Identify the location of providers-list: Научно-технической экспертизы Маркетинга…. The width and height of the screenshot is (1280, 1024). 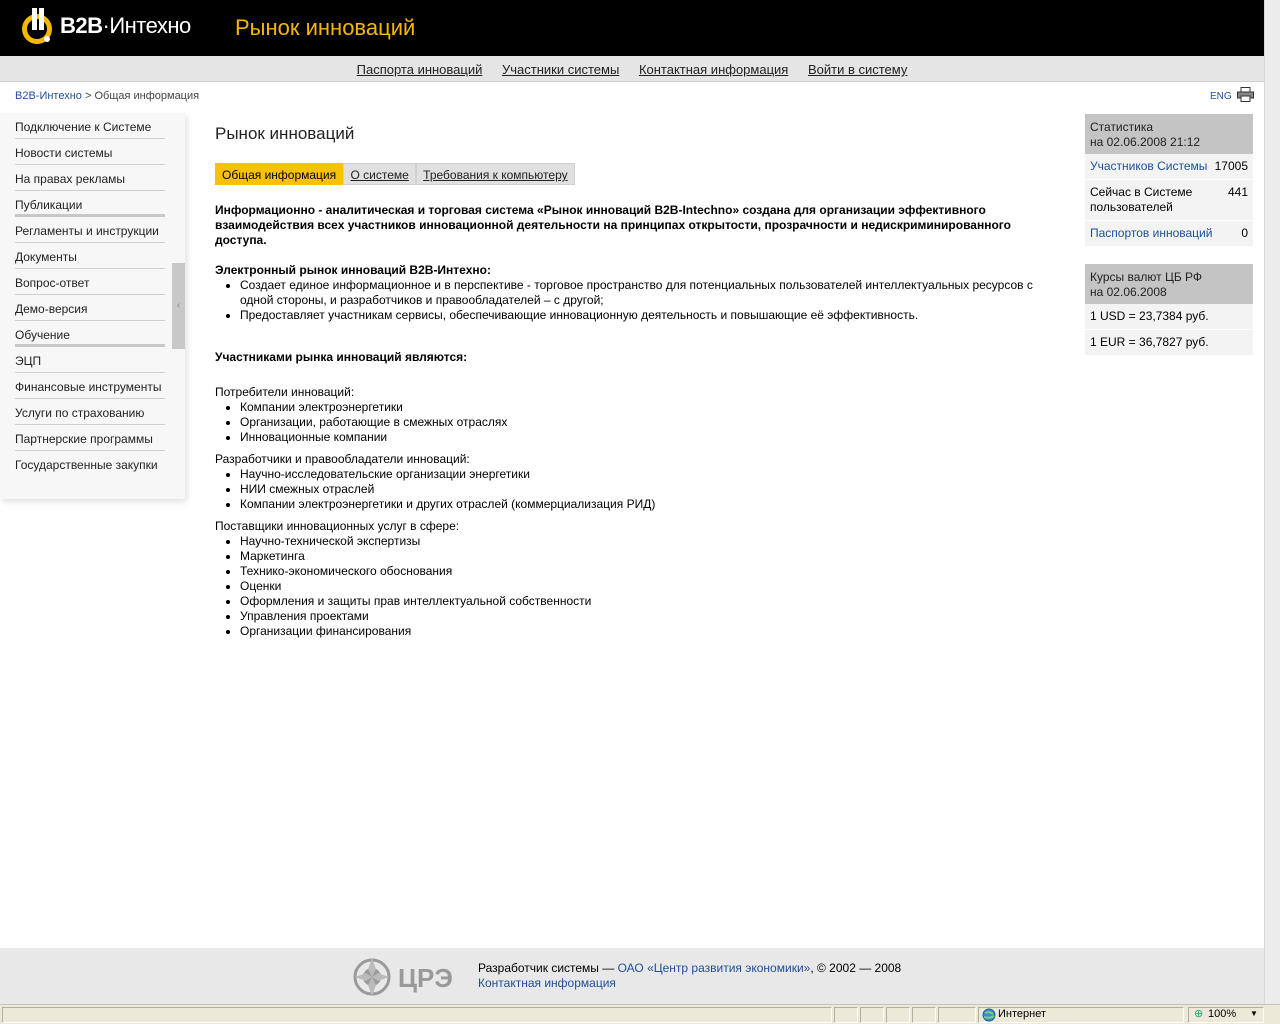
(652, 586).